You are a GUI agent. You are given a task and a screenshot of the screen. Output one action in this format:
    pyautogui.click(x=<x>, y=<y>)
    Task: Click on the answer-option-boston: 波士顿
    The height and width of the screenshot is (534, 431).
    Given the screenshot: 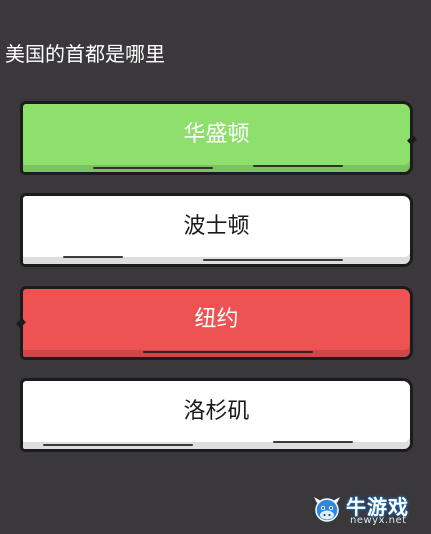 What is the action you would take?
    pyautogui.click(x=216, y=230)
    